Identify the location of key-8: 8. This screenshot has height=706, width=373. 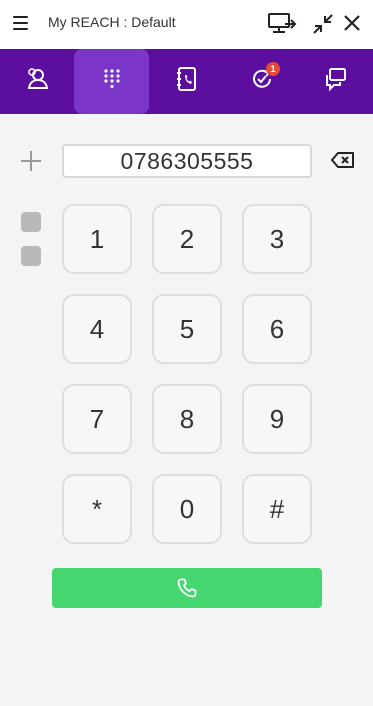
(187, 419).